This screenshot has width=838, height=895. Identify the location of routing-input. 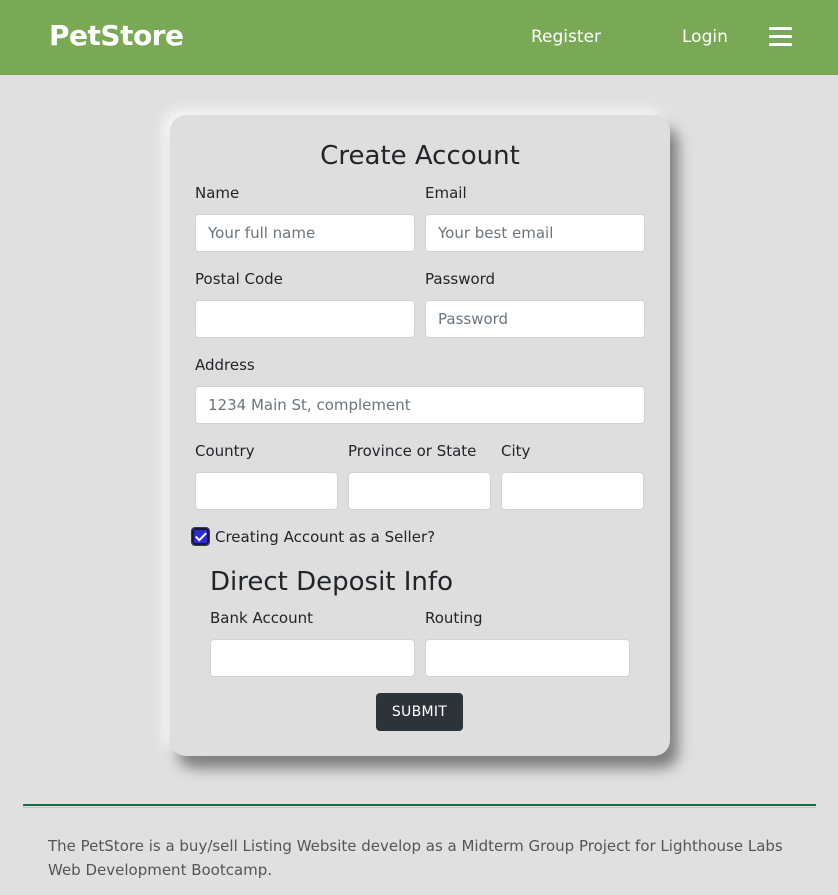
(527, 658).